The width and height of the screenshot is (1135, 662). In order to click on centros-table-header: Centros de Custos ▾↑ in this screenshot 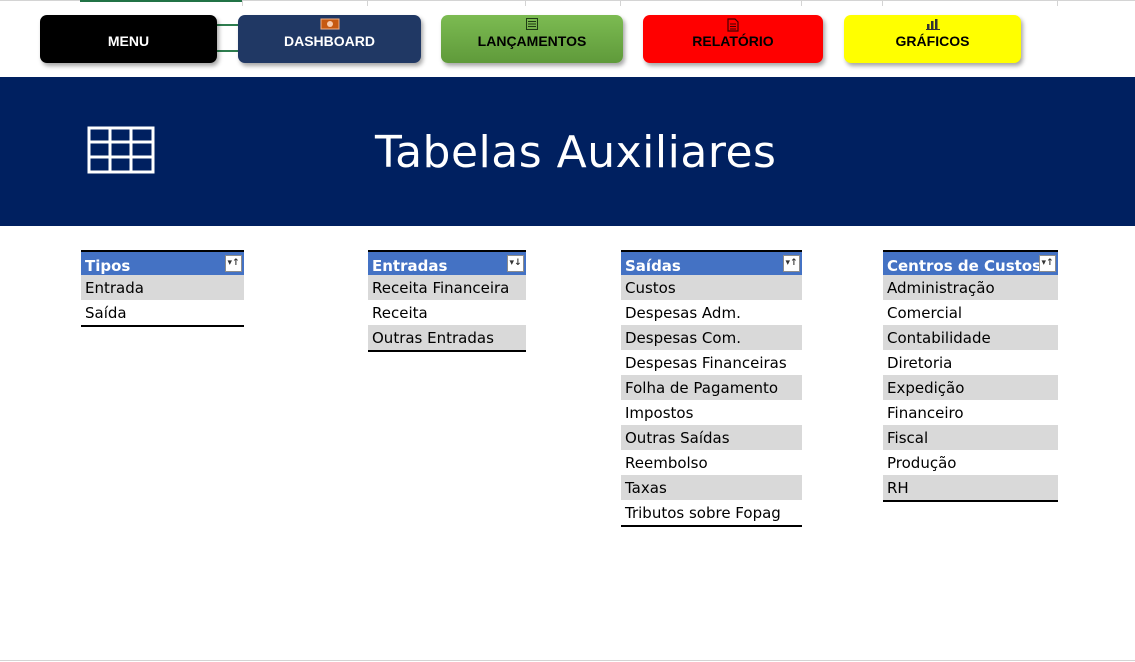, I will do `click(970, 262)`.